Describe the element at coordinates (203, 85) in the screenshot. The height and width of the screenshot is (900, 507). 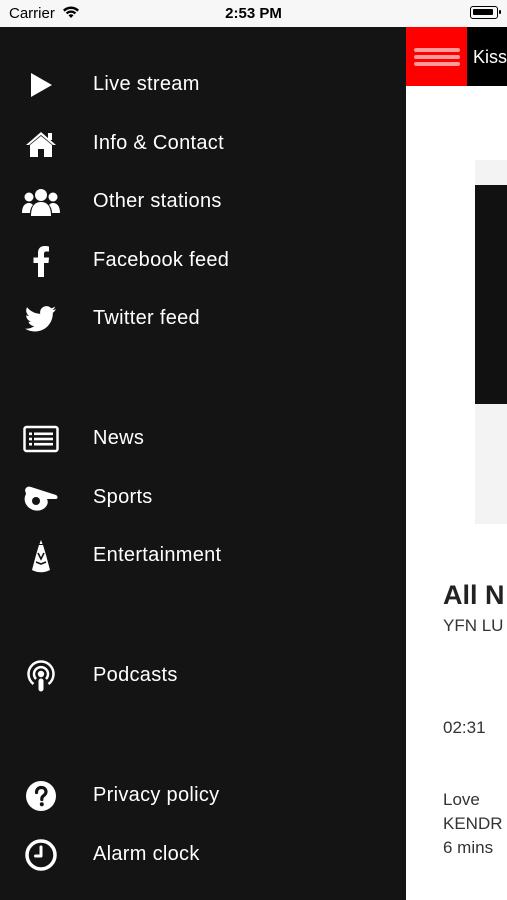
I see `menu-item-live-stream: Live stream` at that location.